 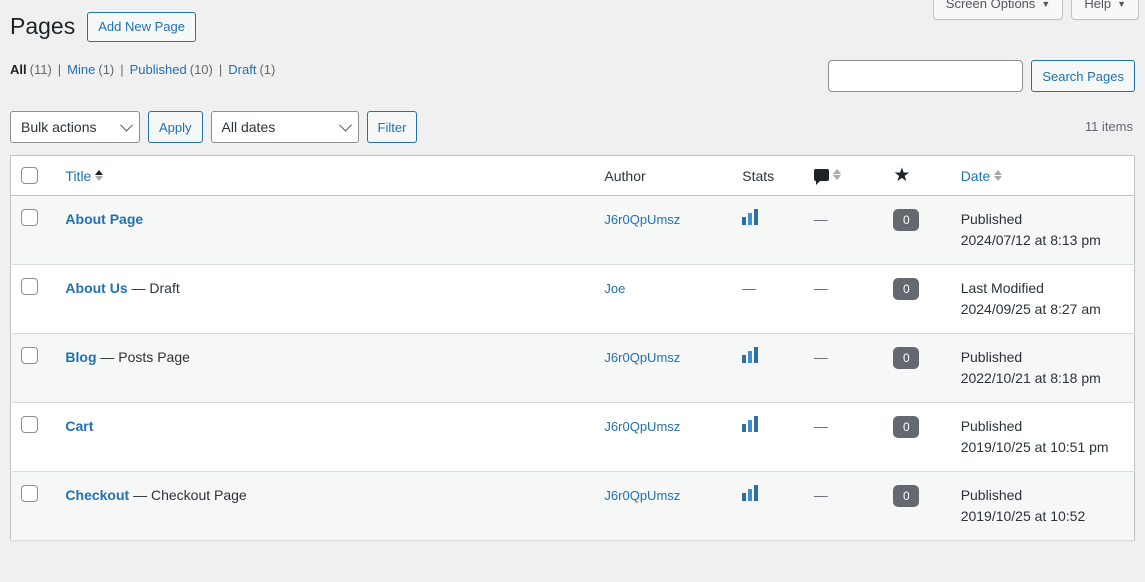 What do you see at coordinates (324, 437) in the screenshot?
I see `row-title-cell: Cart` at bounding box center [324, 437].